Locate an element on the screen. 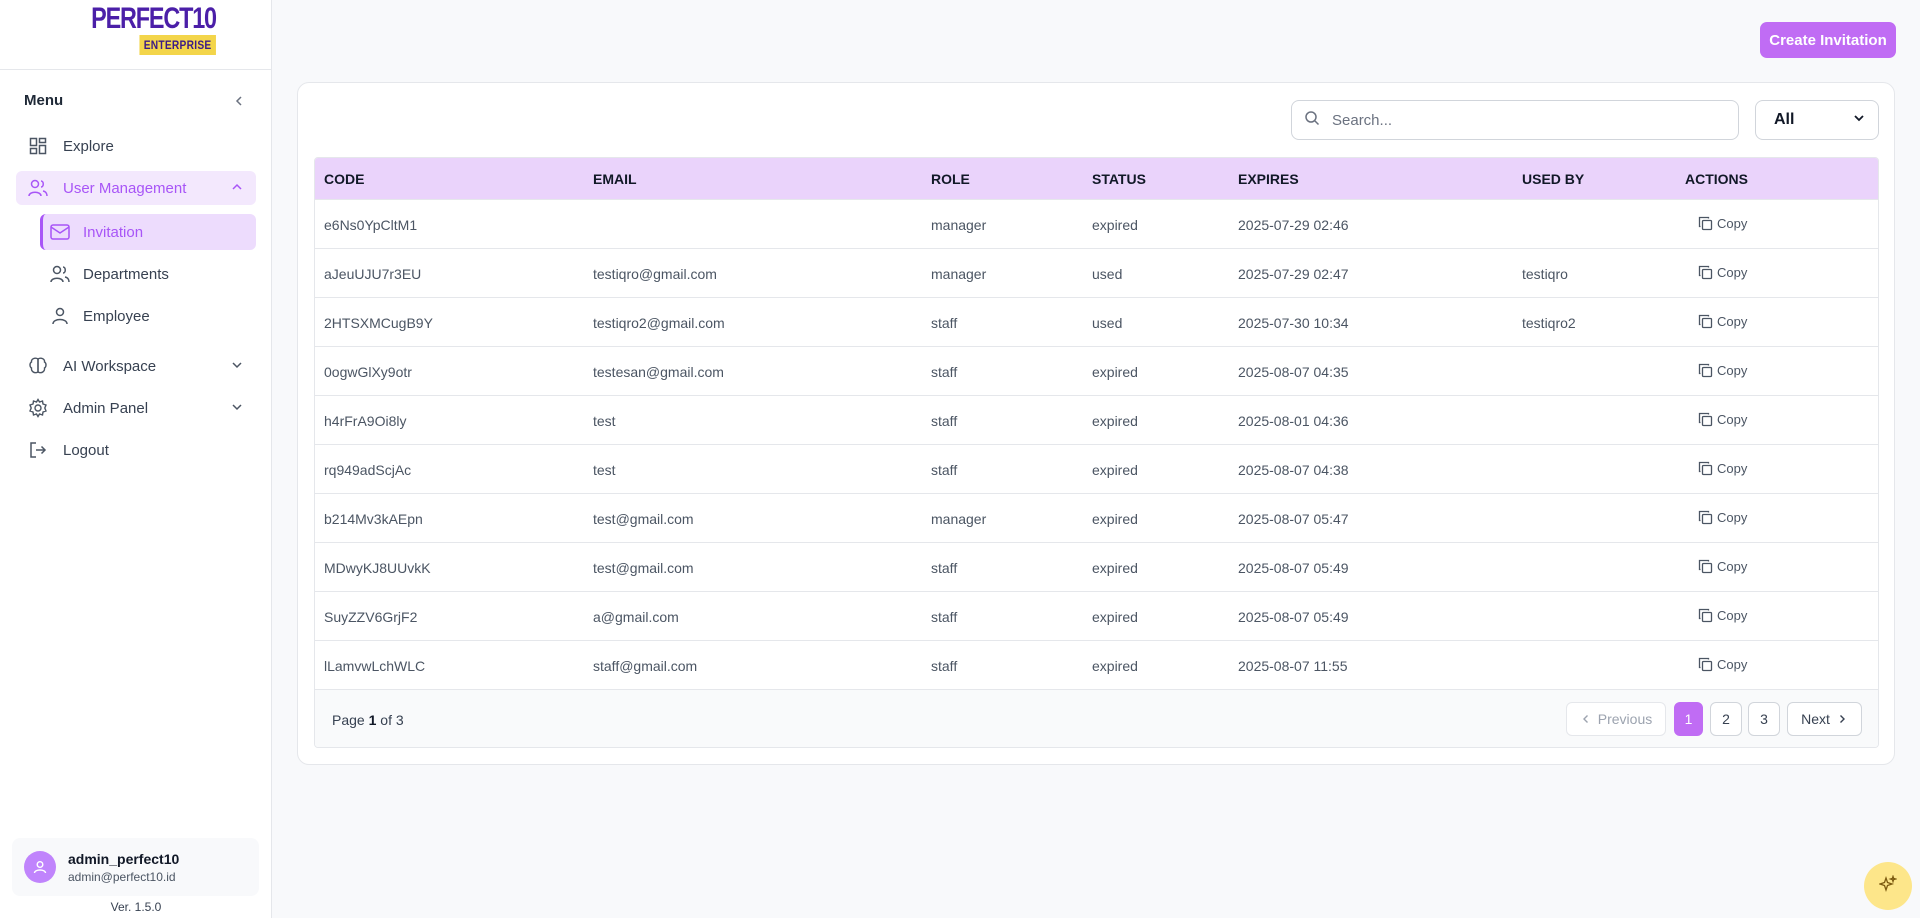 The image size is (1920, 918). sidebar-item-ai-workspace: AI Workspace is located at coordinates (136, 366).